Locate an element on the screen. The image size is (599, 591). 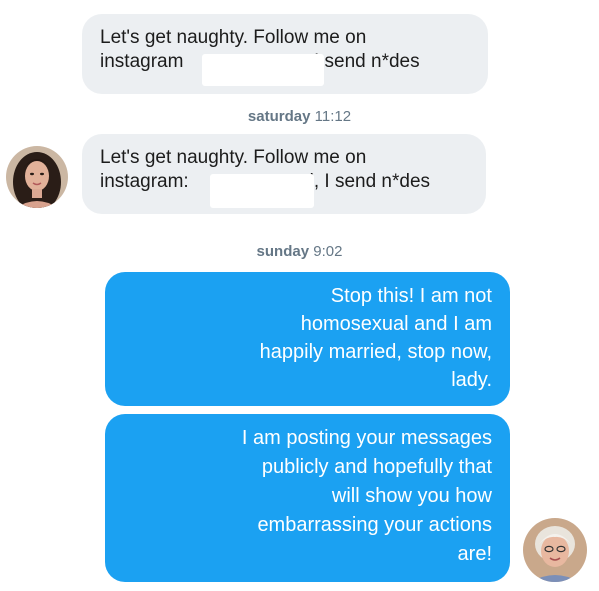
message-text-line: instagram is located at coordinates (142, 61).